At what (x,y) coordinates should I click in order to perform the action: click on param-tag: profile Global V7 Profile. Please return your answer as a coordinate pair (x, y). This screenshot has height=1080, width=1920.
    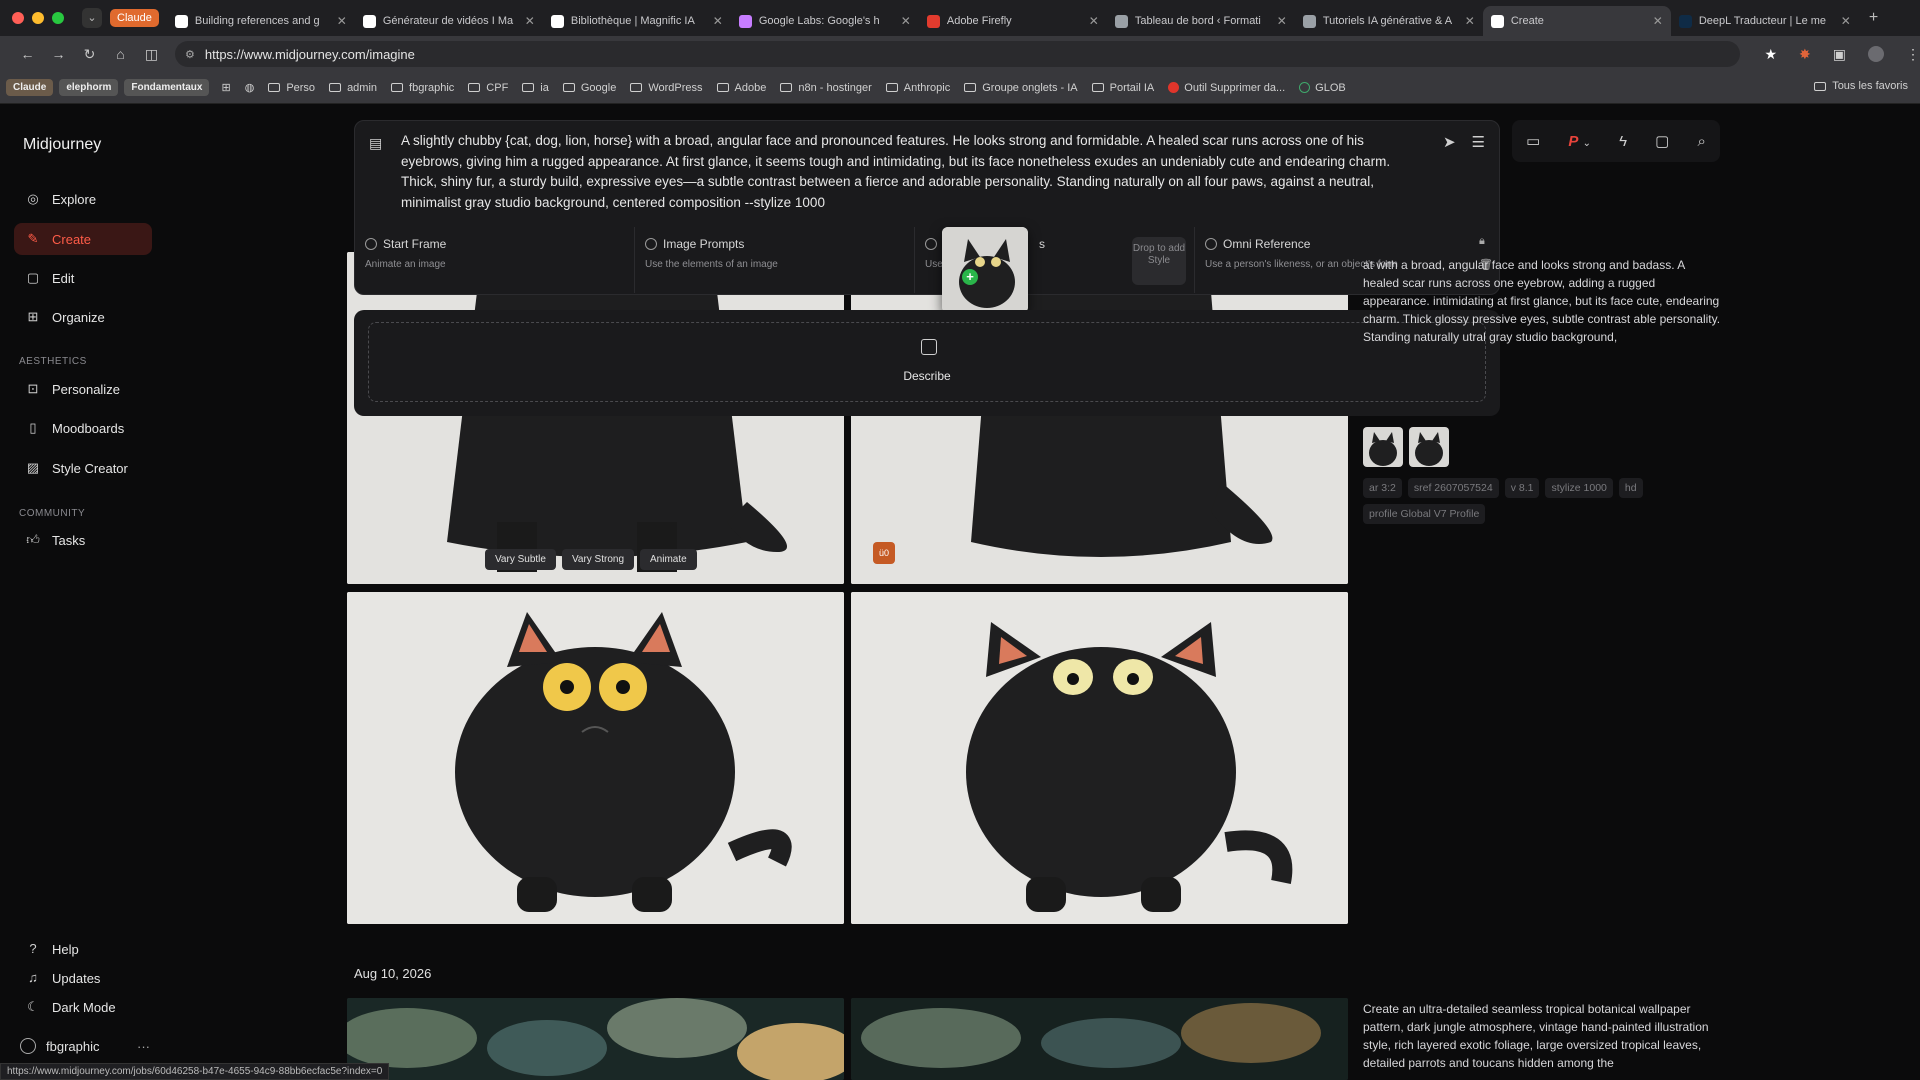
    Looking at the image, I should click on (1424, 514).